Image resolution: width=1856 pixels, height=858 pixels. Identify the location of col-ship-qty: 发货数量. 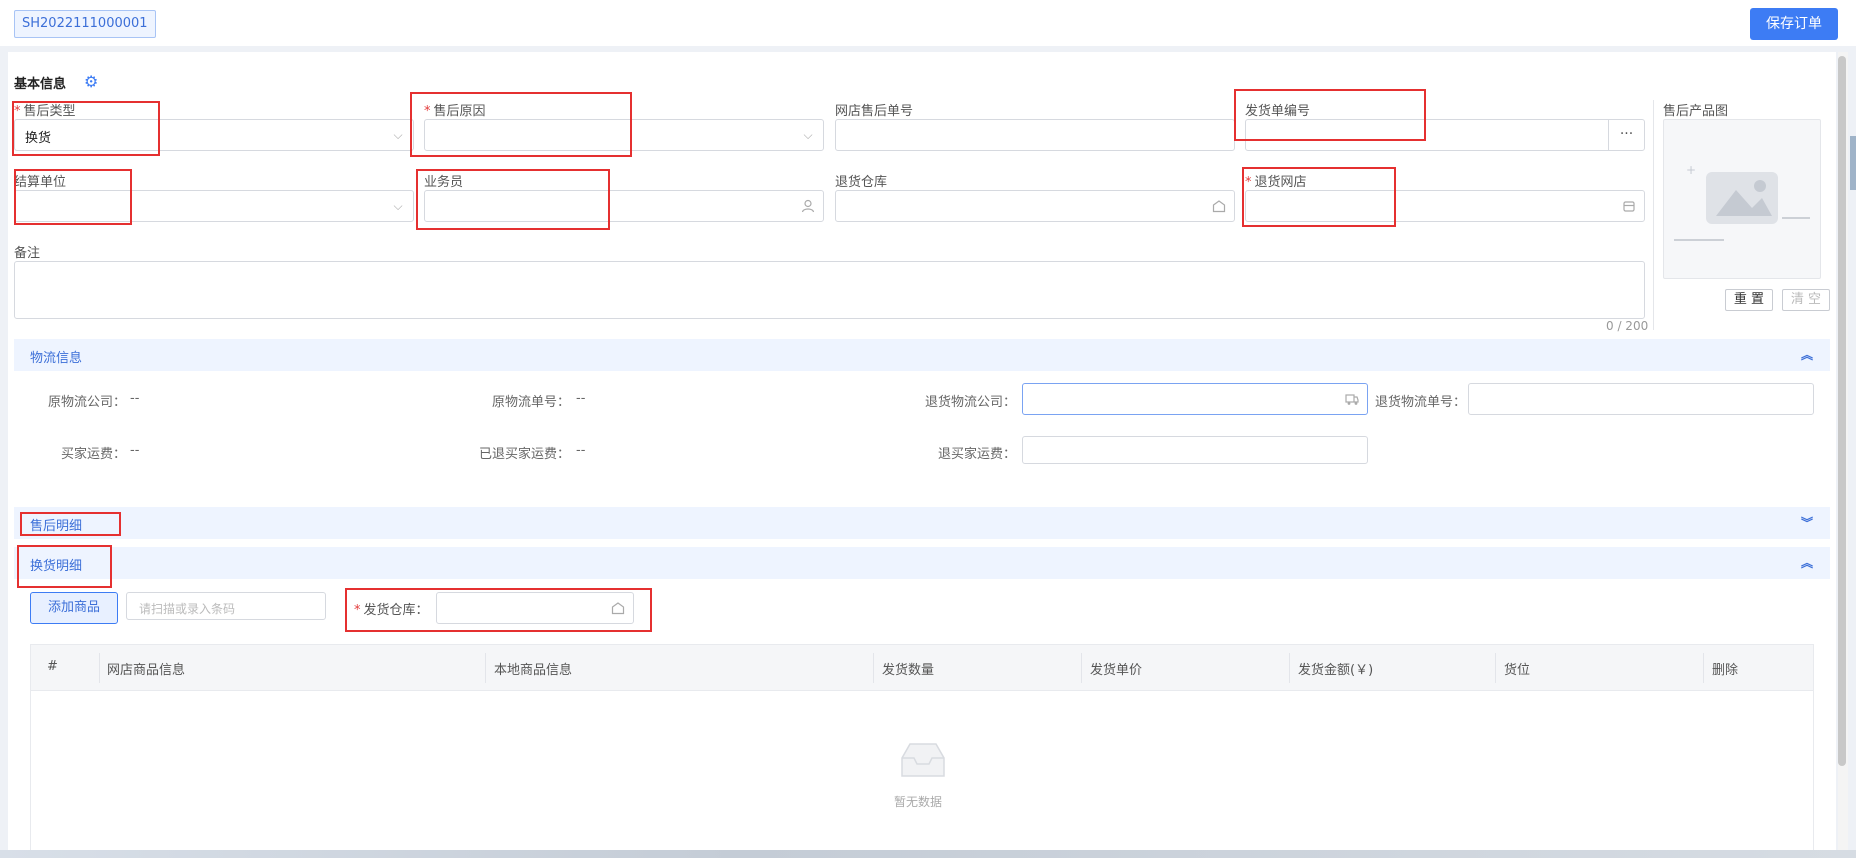
(908, 670).